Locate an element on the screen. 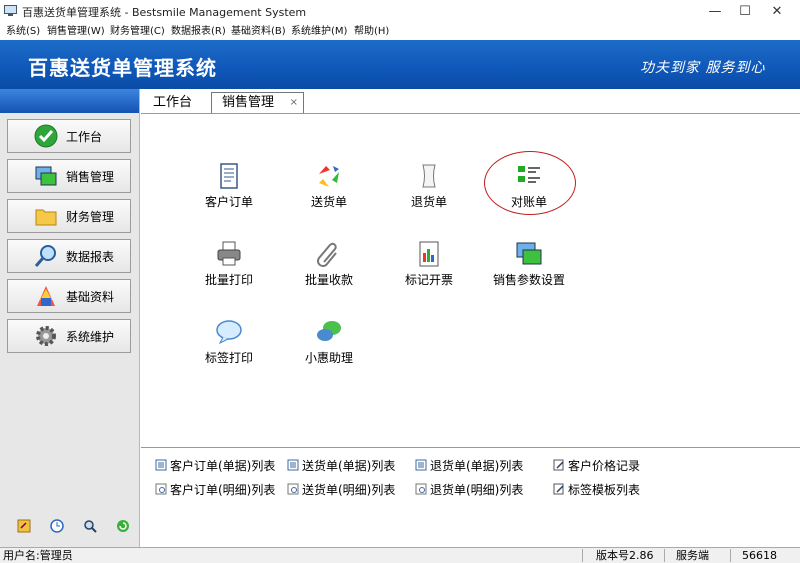 This screenshot has width=800, height=563. sidebar-item-label: 工作台 is located at coordinates (84, 136).